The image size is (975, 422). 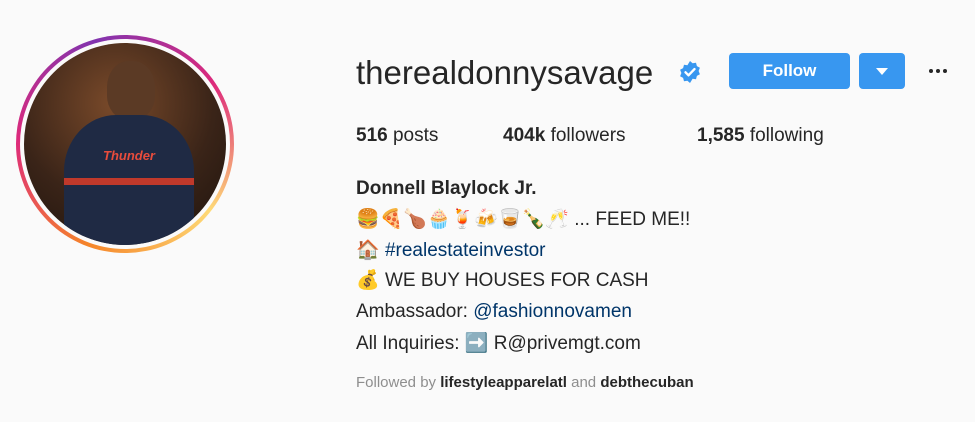 What do you see at coordinates (465, 250) in the screenshot?
I see `hashtag-link: #realestateinvestor` at bounding box center [465, 250].